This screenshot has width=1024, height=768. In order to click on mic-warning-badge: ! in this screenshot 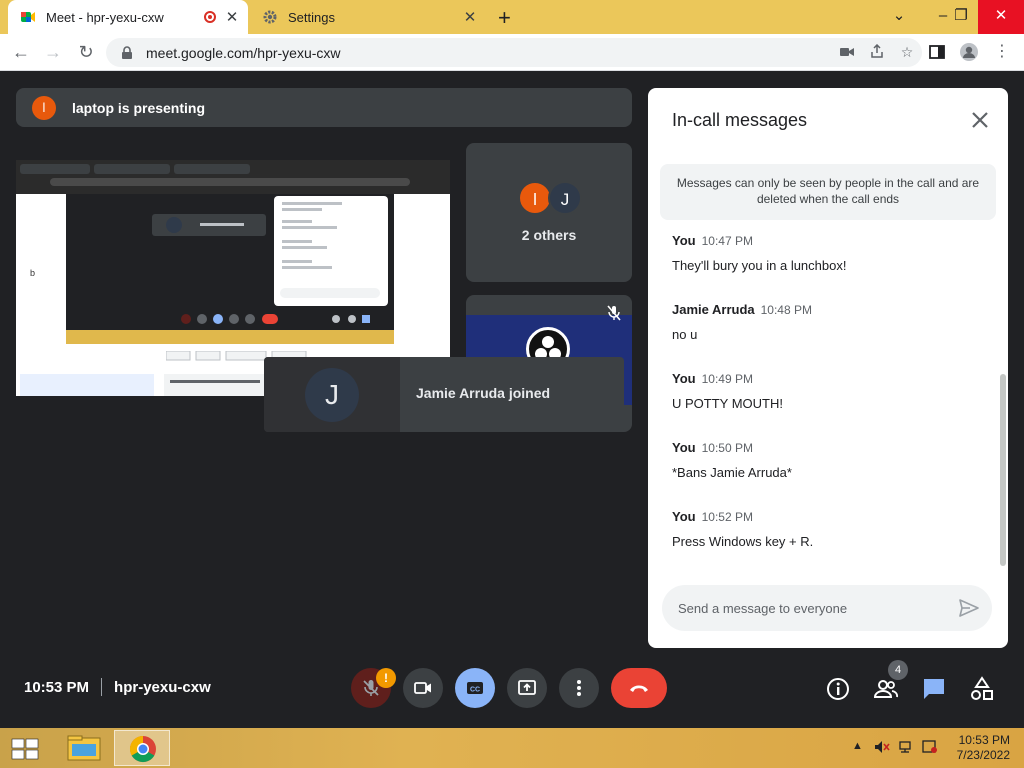, I will do `click(386, 678)`.